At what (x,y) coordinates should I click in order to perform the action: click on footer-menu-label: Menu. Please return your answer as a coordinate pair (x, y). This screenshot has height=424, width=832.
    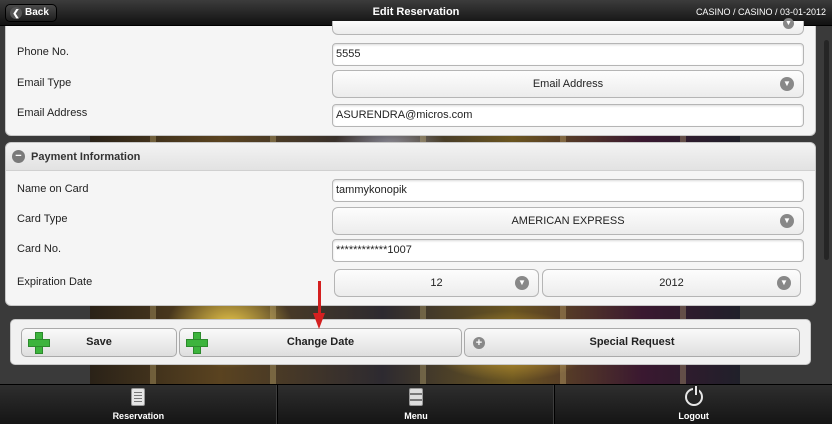
    Looking at the image, I should click on (416, 416).